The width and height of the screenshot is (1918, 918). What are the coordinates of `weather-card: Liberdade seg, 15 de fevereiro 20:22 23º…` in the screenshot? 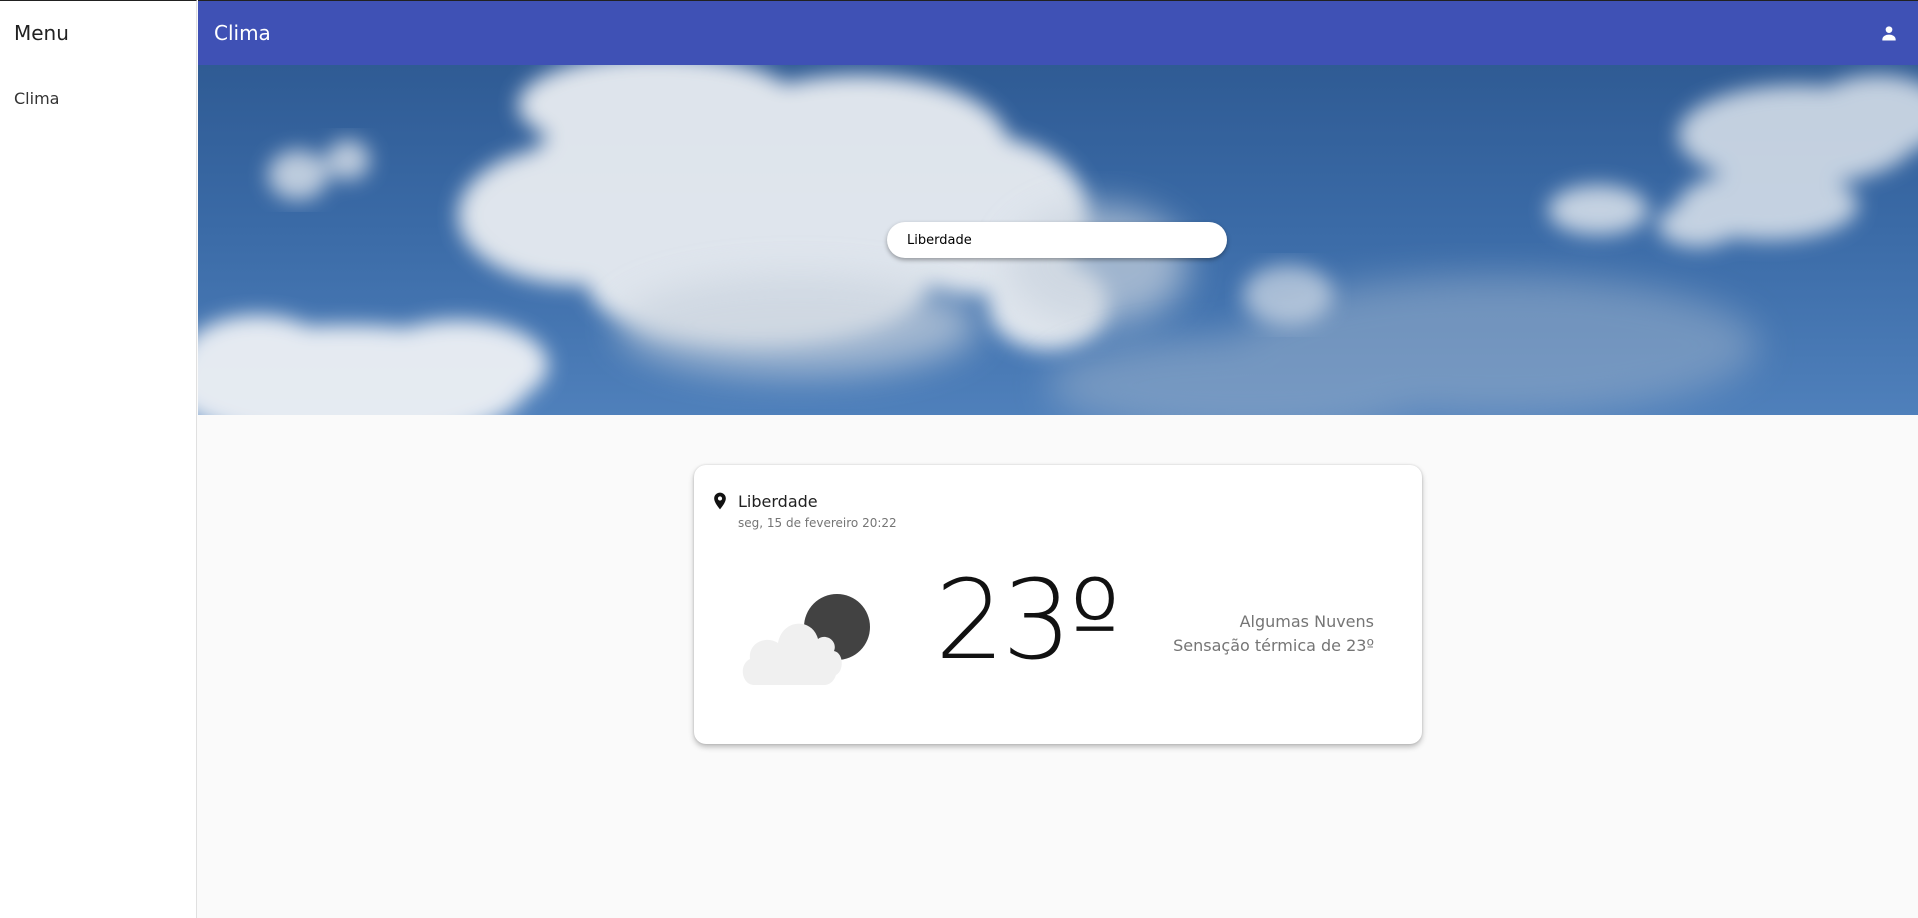 It's located at (1058, 604).